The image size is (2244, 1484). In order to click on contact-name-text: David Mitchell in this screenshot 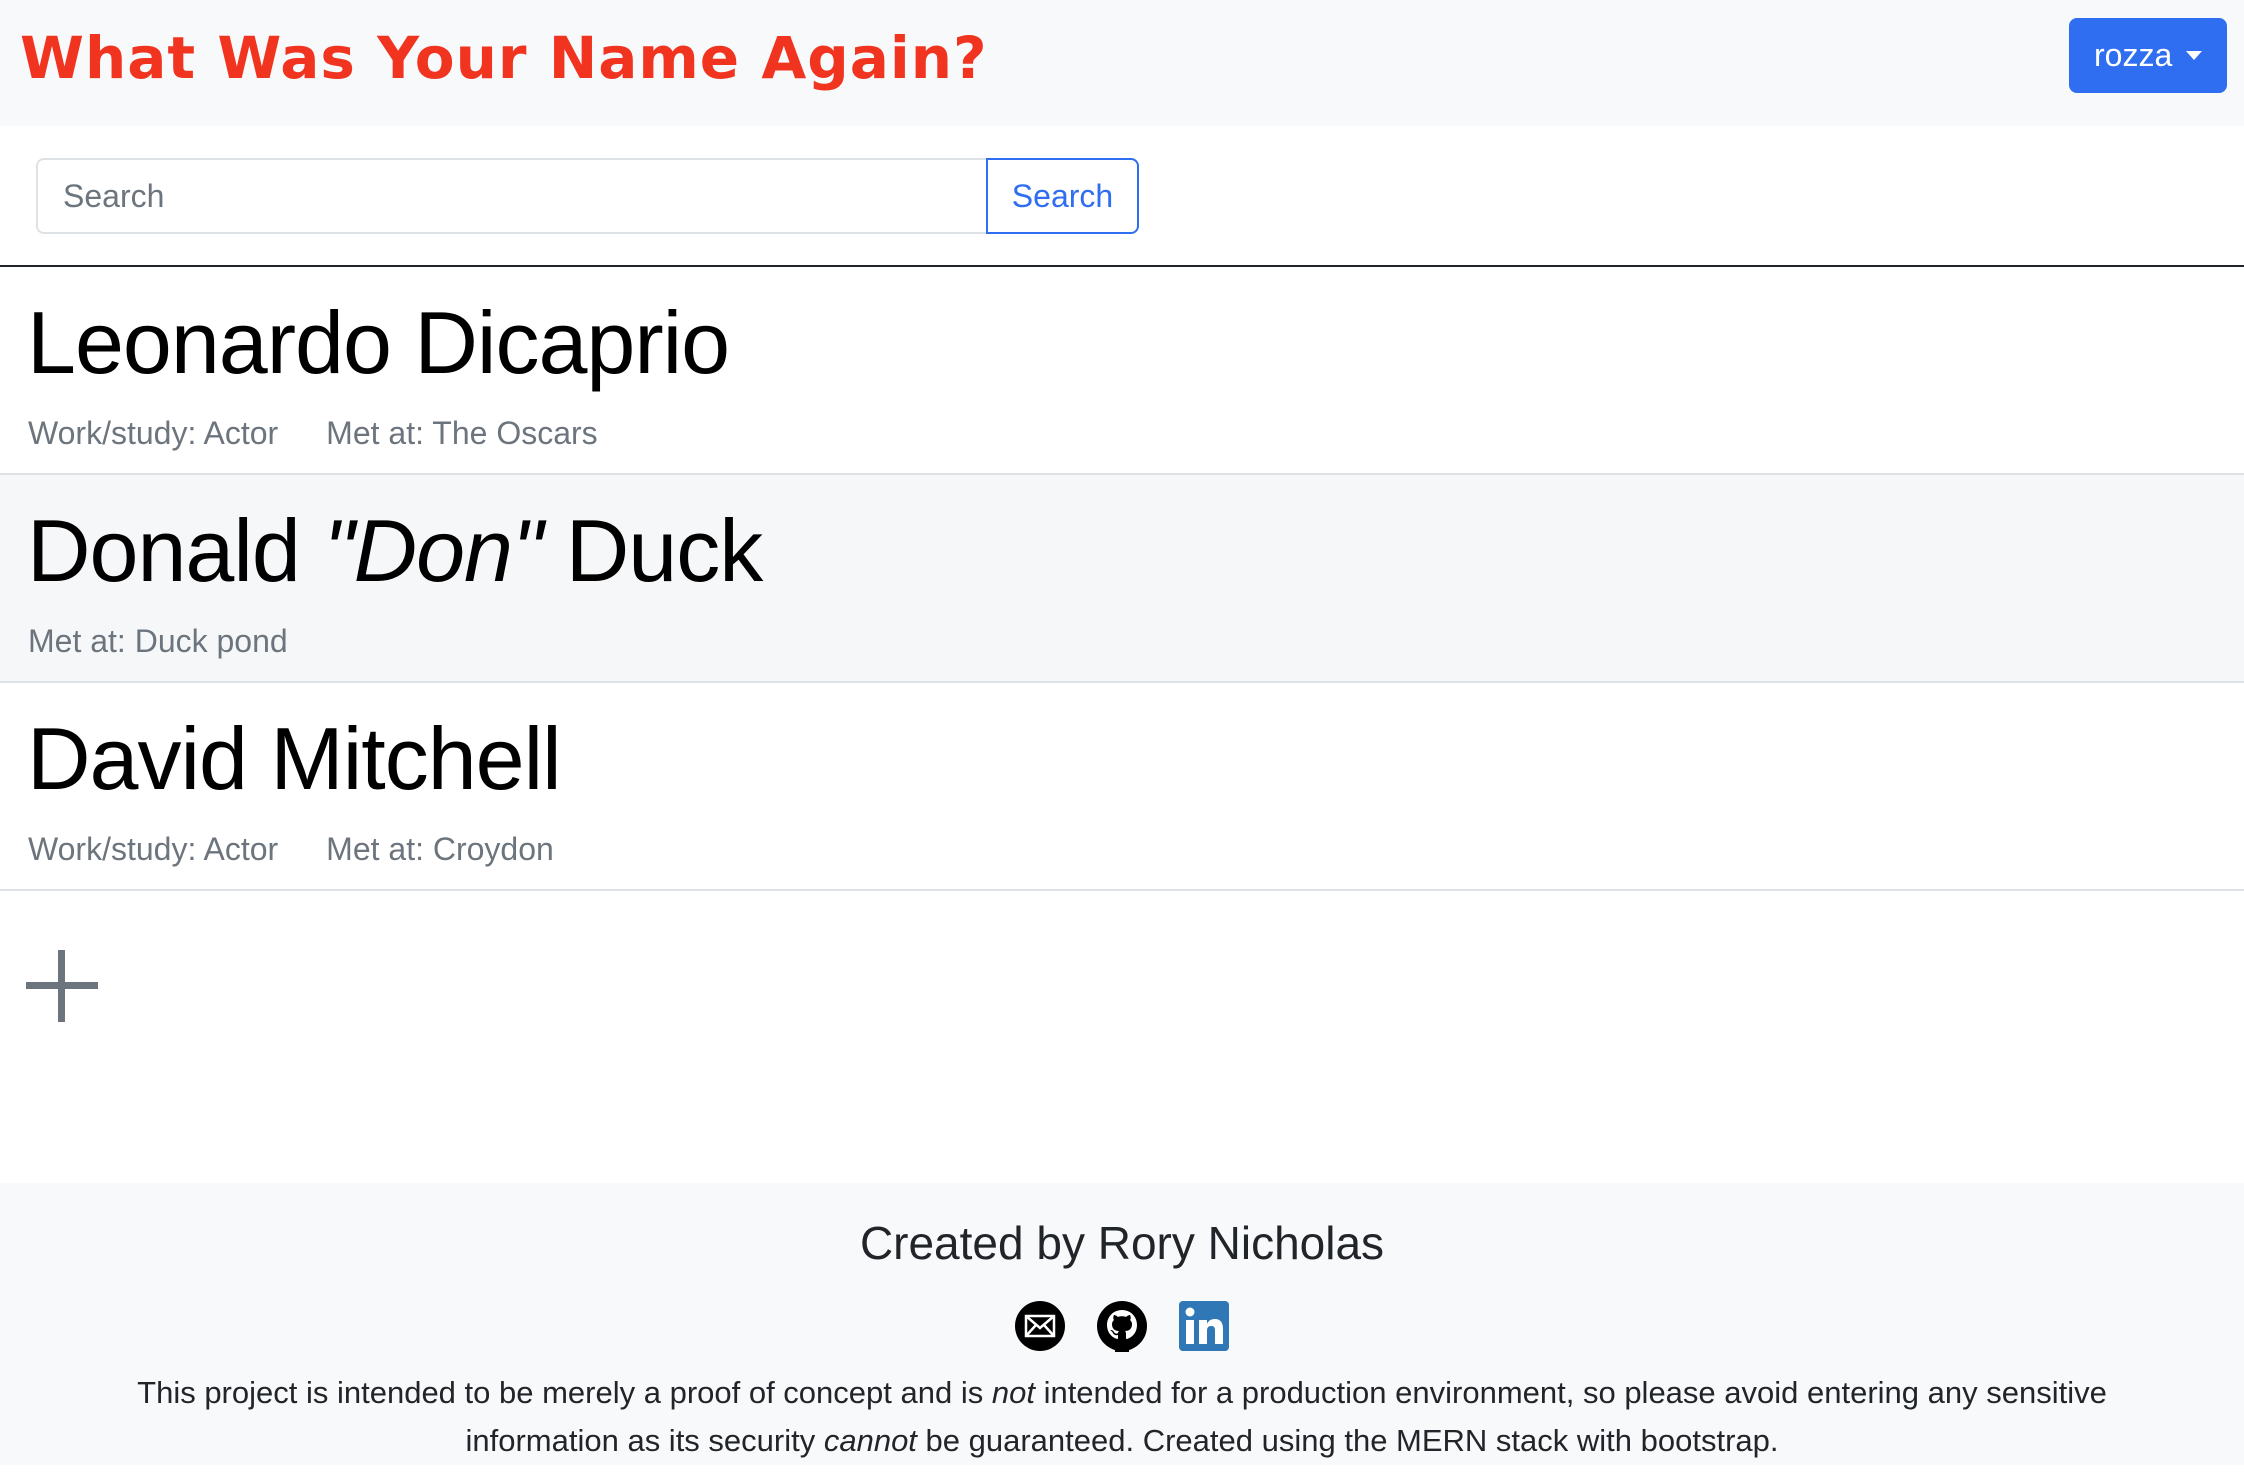, I will do `click(294, 758)`.